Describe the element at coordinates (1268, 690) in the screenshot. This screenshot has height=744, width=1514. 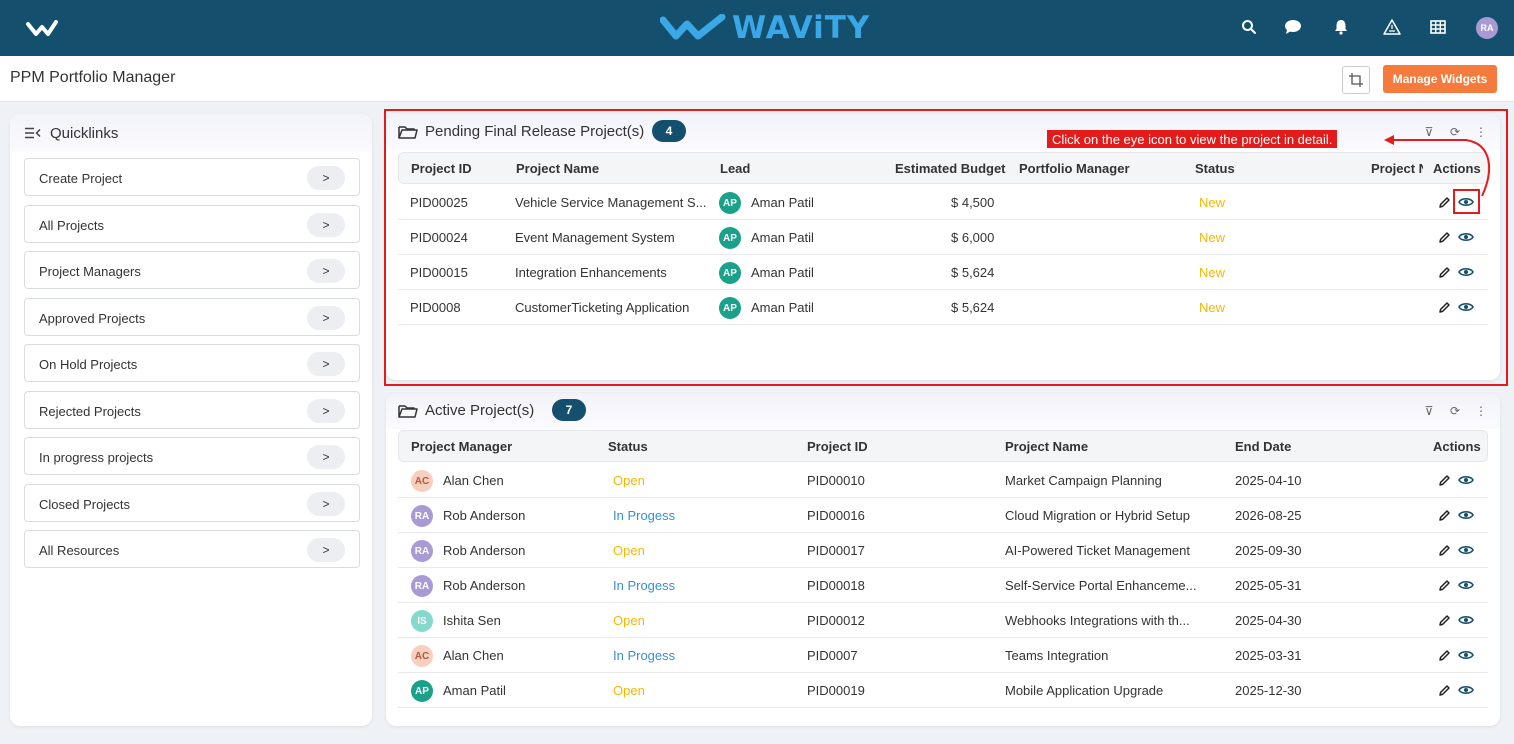
I see `end-date: 2025-12-30` at that location.